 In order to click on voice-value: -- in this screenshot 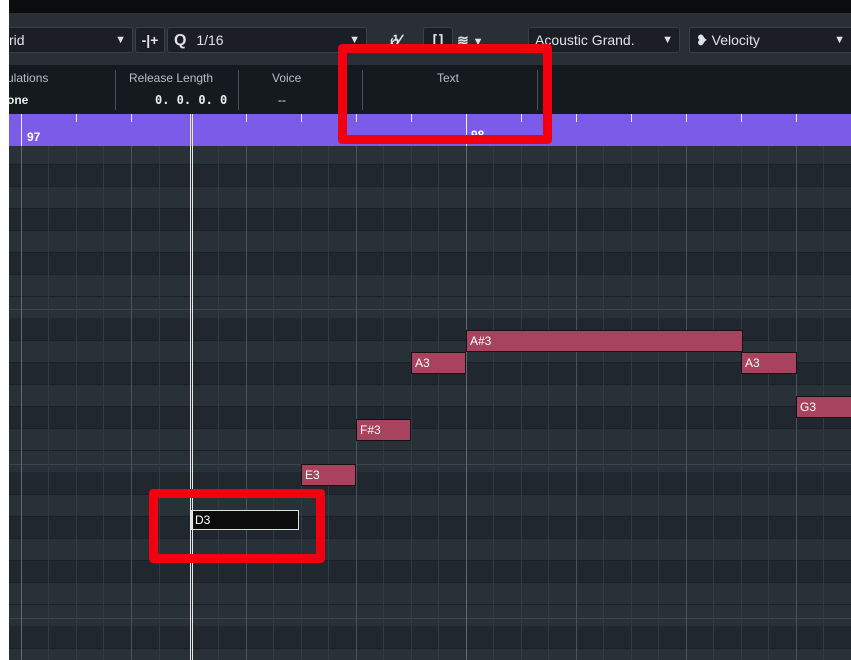, I will do `click(282, 100)`.